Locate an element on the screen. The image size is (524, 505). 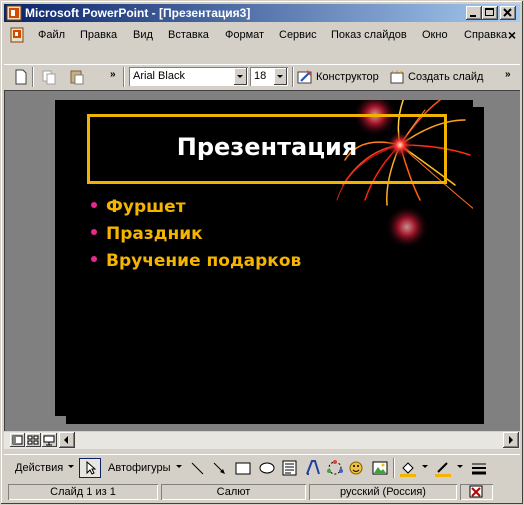
window-title: Microsoft PowerPoint - [Презентация3] is located at coordinates (138, 13).